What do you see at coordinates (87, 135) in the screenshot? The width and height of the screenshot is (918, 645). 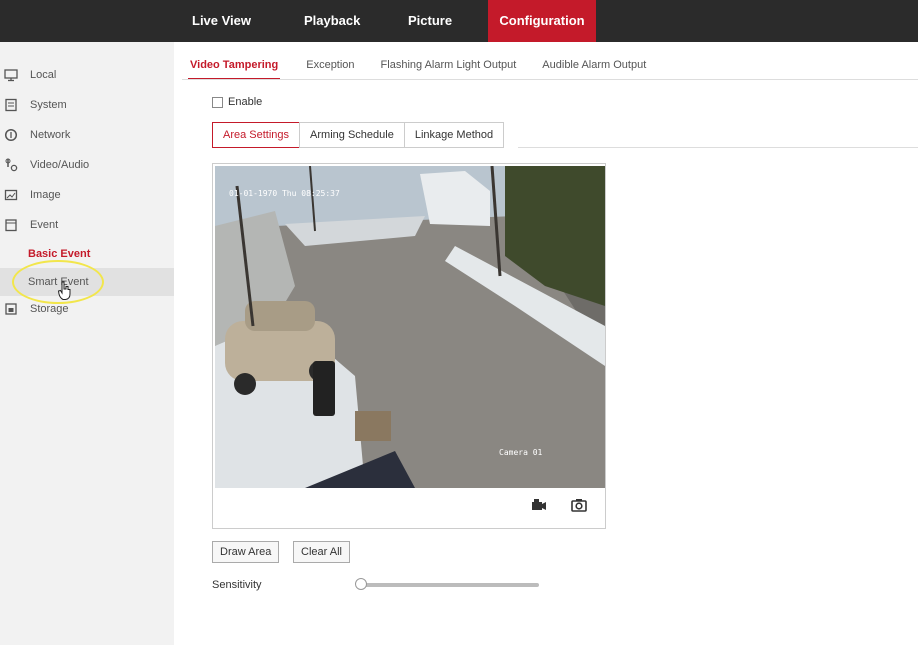 I see `sidebar-item-network: Network` at bounding box center [87, 135].